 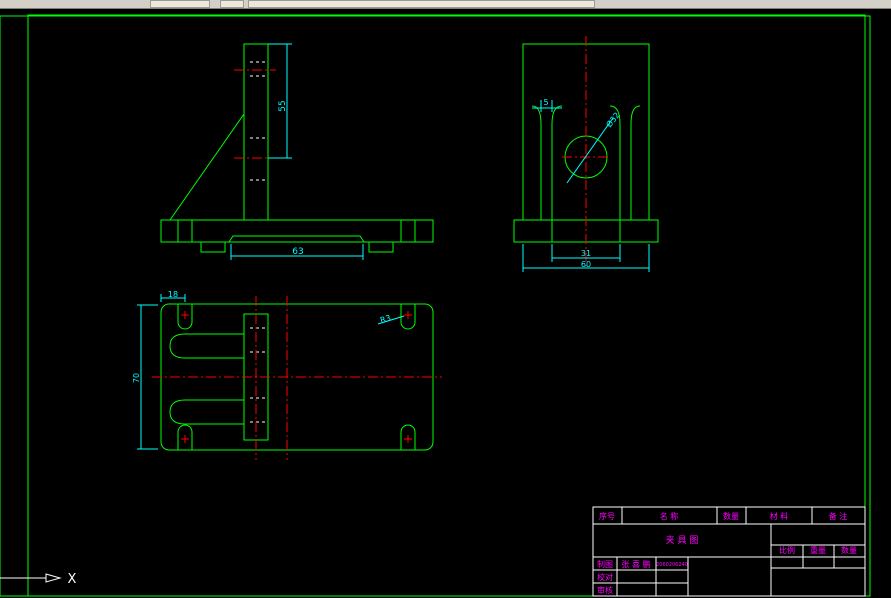 I want to click on title-row-drawn: 制图, so click(x=605, y=564).